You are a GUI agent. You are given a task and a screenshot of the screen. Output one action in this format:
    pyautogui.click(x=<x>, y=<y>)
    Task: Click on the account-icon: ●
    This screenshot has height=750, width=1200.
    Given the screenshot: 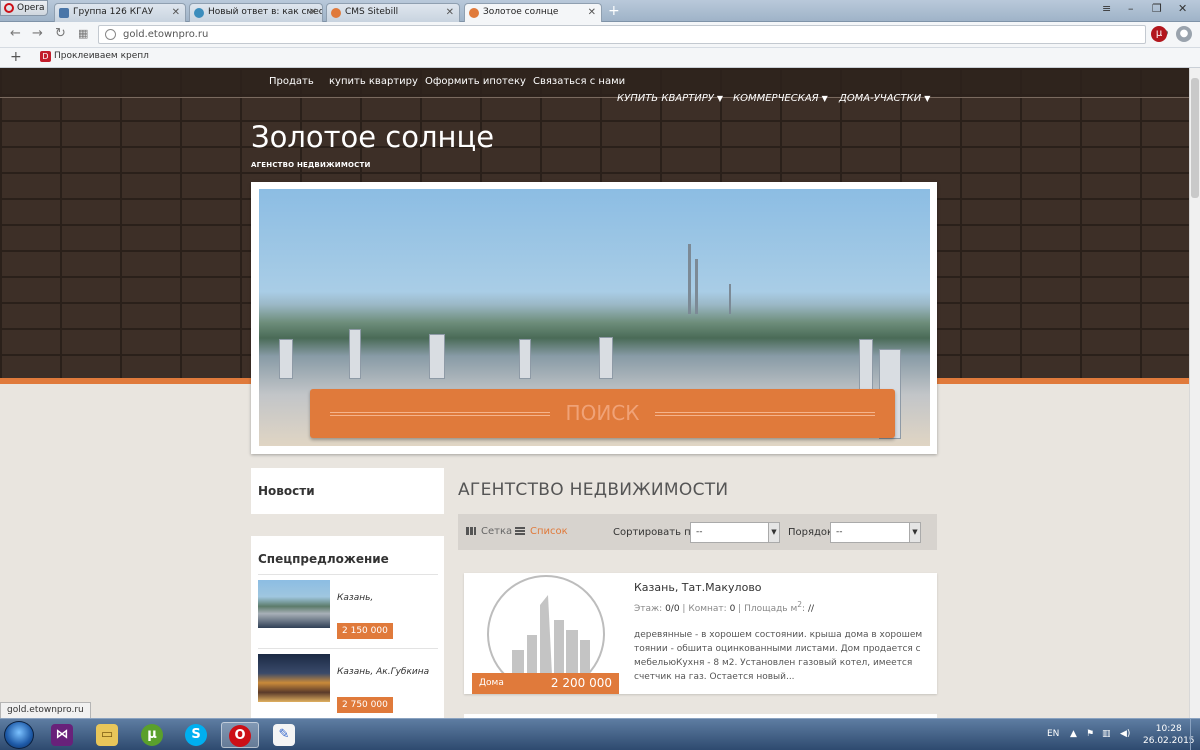 What is the action you would take?
    pyautogui.click(x=1184, y=34)
    